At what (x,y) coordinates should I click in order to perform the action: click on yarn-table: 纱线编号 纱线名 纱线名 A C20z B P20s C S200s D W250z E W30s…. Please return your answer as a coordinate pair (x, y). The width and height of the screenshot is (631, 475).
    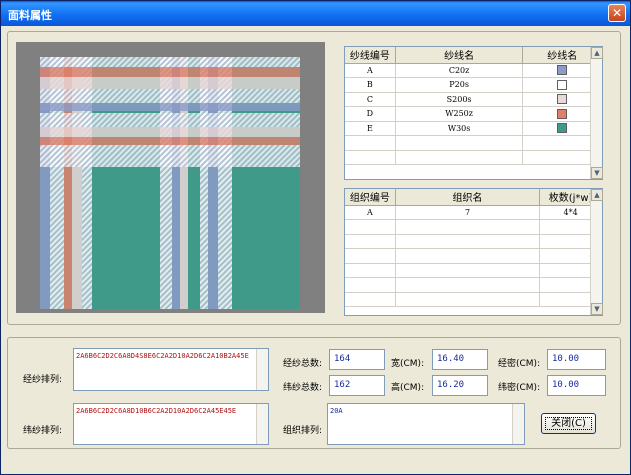
    Looking at the image, I should click on (473, 113).